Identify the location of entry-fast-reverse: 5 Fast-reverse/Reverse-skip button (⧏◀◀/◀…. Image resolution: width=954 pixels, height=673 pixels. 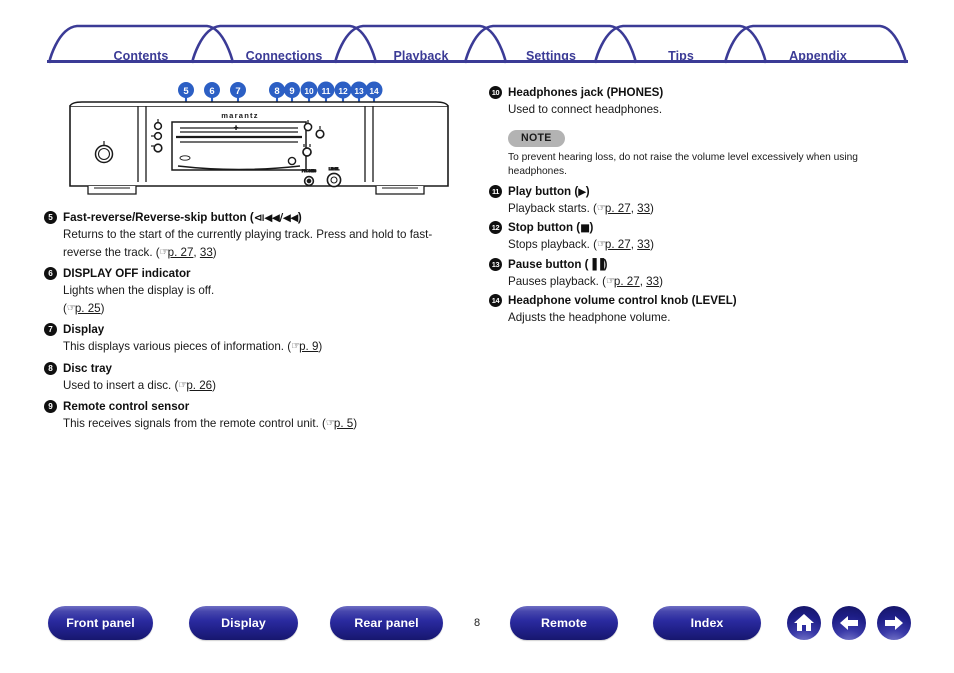
(264, 236).